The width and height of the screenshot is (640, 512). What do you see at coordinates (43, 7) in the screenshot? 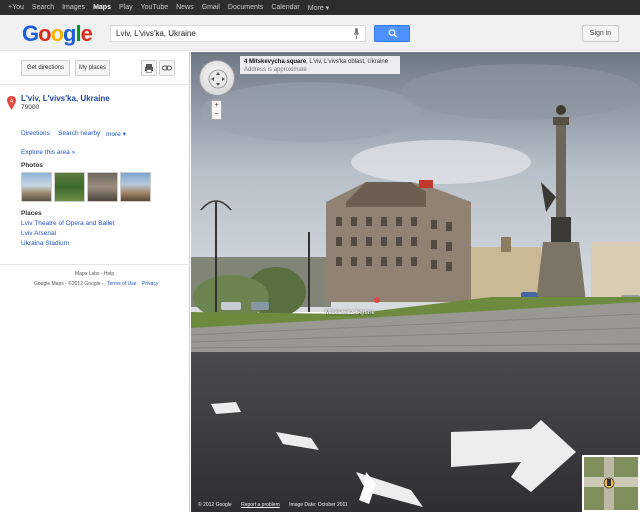
I see `nav-search: Search` at bounding box center [43, 7].